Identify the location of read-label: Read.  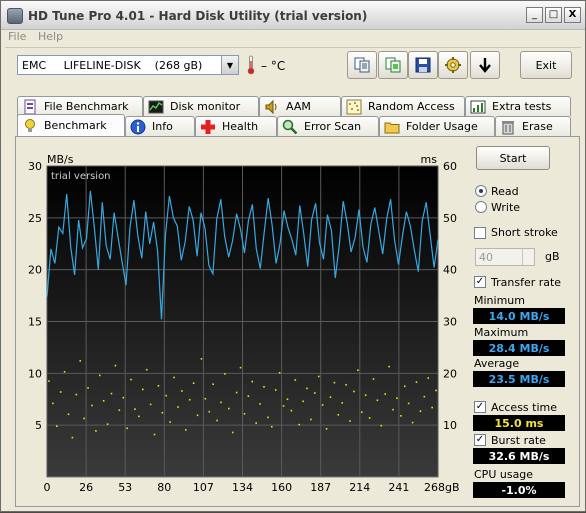
(505, 191).